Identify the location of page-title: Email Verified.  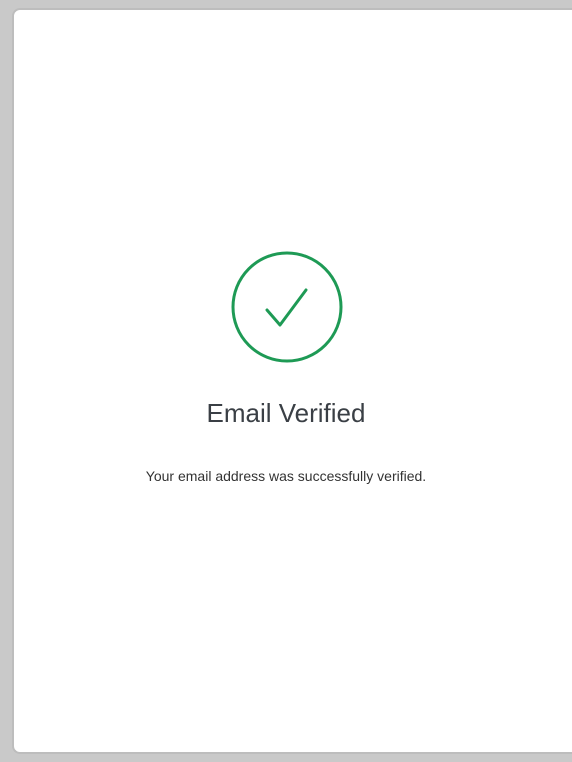
(286, 413).